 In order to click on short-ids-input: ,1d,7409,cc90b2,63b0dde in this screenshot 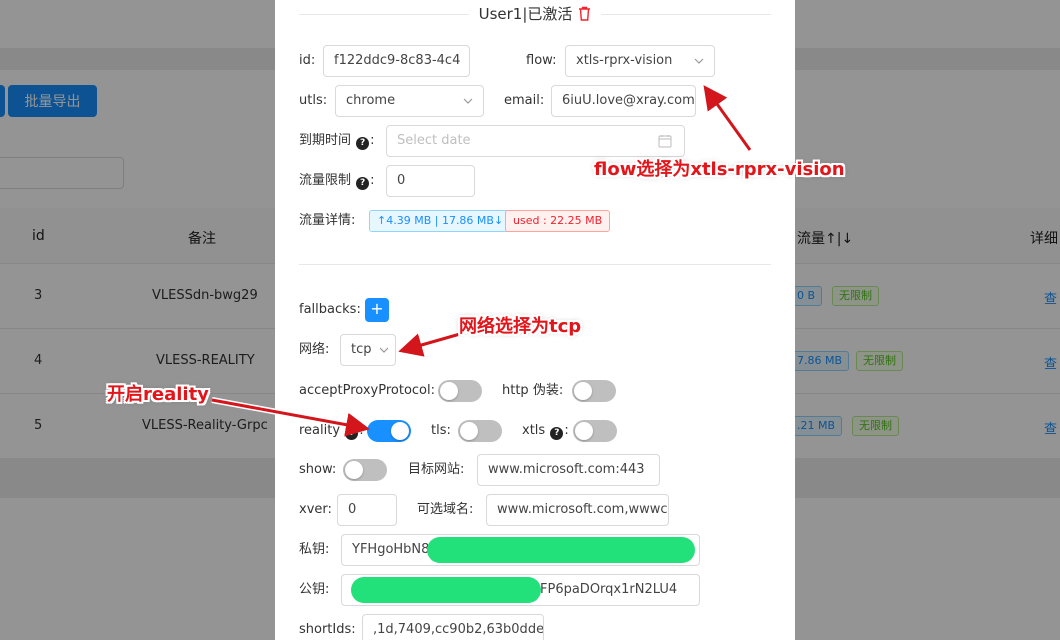, I will do `click(453, 627)`.